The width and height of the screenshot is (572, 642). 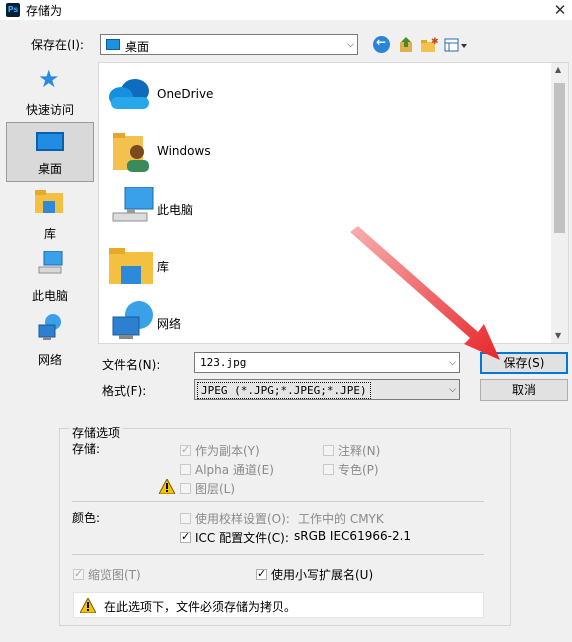 I want to click on save-in-value: 桌面, so click(x=137, y=47).